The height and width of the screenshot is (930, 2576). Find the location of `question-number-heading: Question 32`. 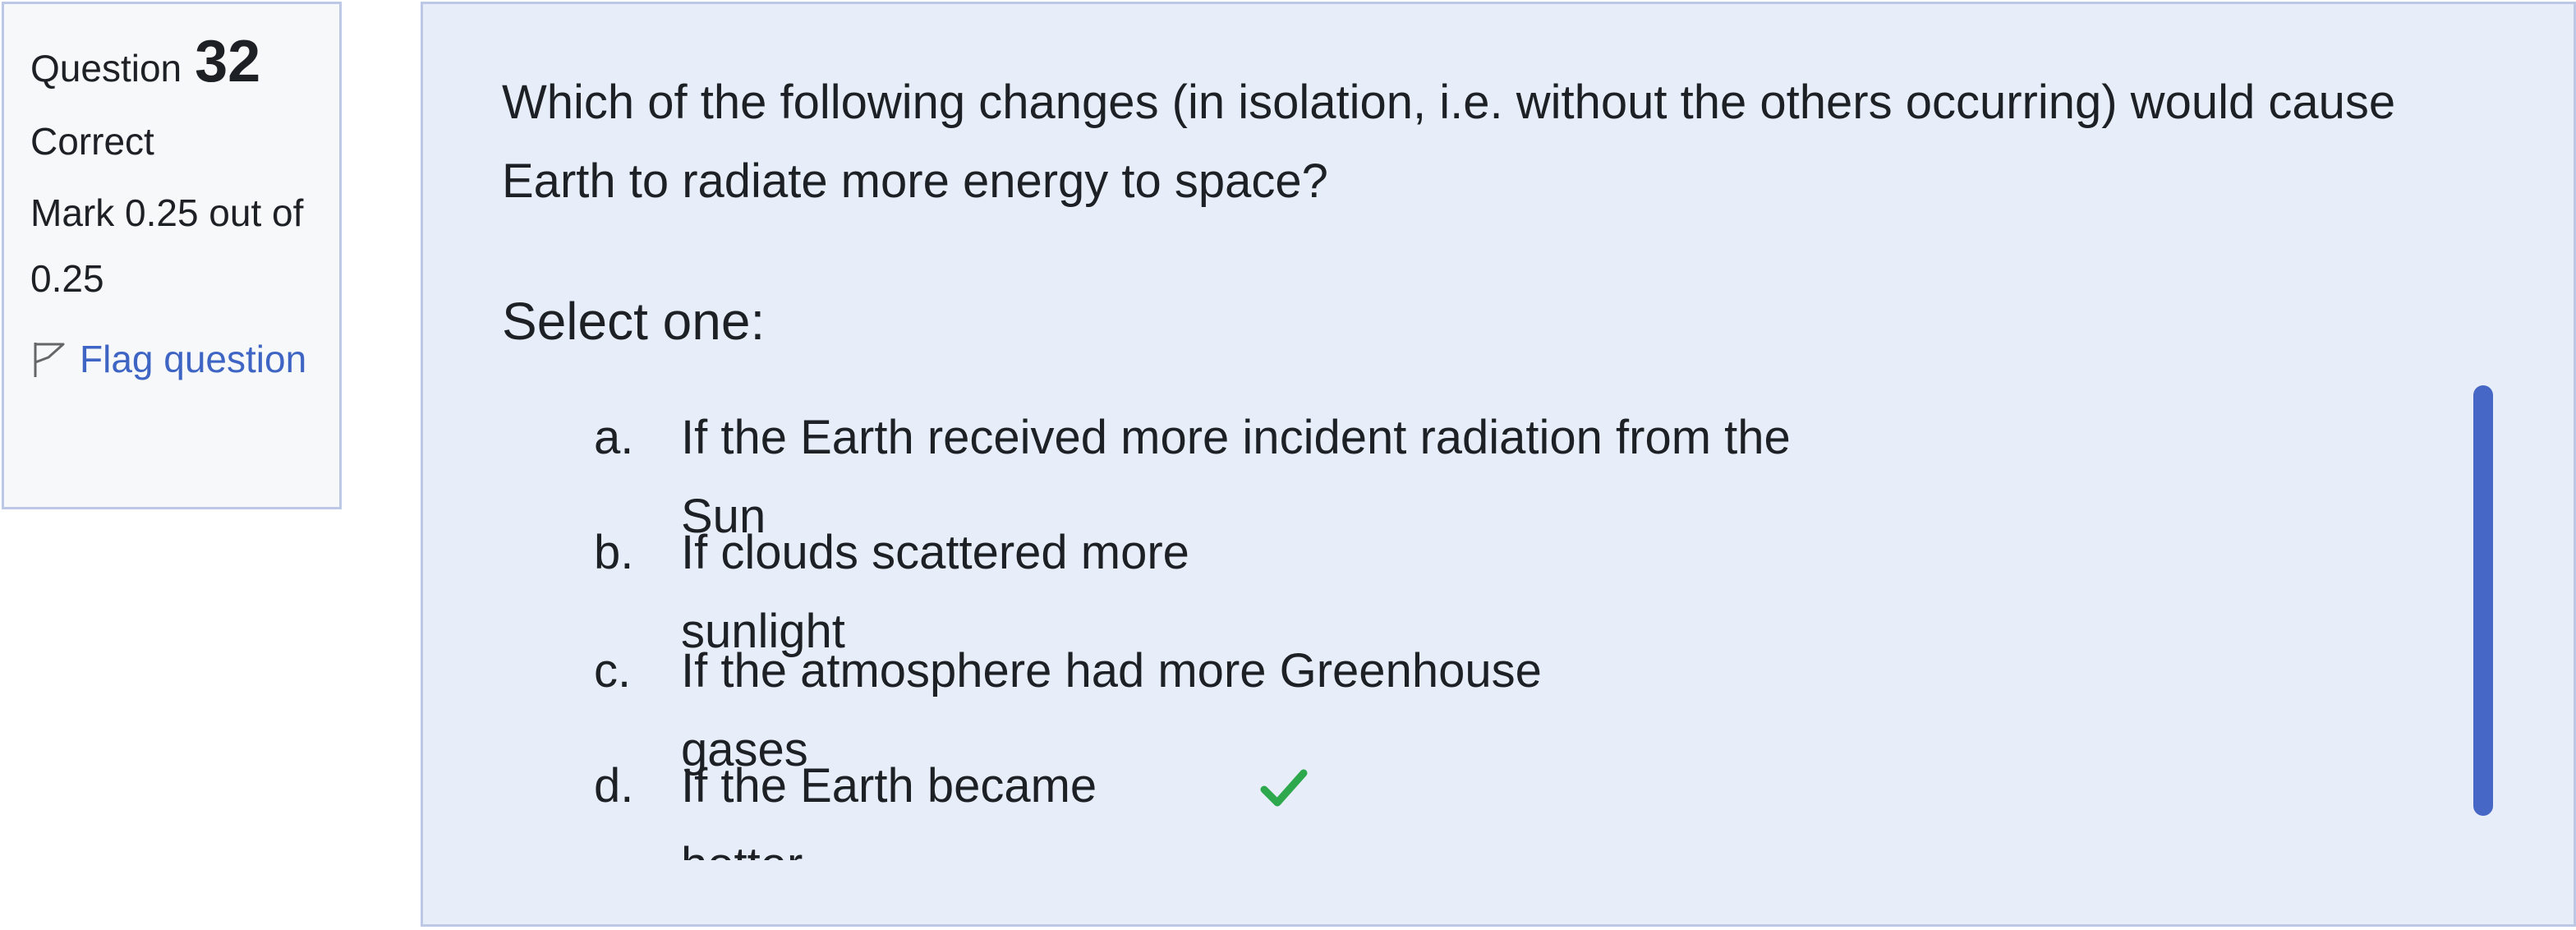

question-number-heading: Question 32 is located at coordinates (172, 61).